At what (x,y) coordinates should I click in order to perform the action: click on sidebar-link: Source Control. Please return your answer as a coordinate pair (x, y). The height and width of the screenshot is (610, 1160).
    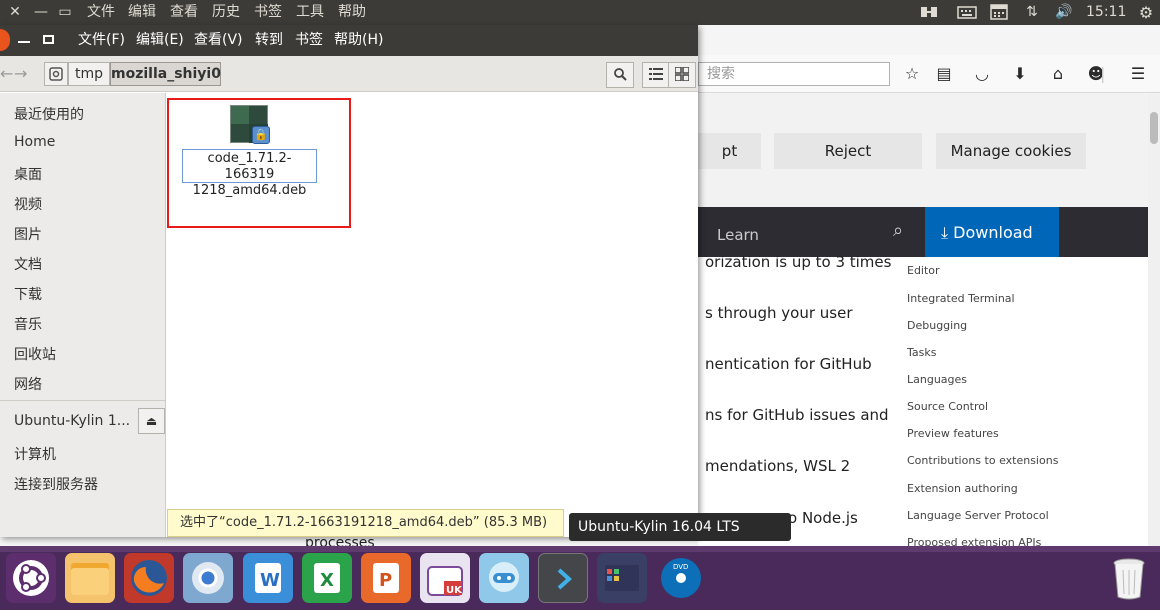
    Looking at the image, I should click on (947, 406).